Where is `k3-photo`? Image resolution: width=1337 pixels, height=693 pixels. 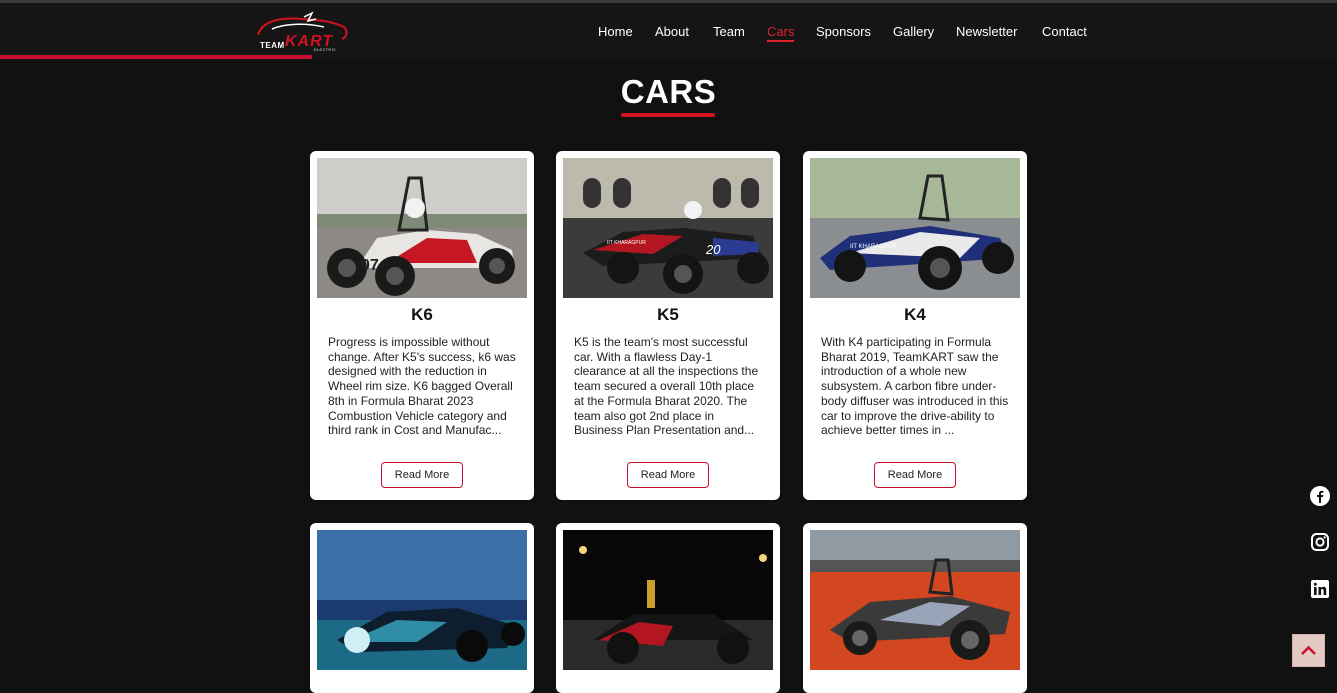 k3-photo is located at coordinates (422, 600).